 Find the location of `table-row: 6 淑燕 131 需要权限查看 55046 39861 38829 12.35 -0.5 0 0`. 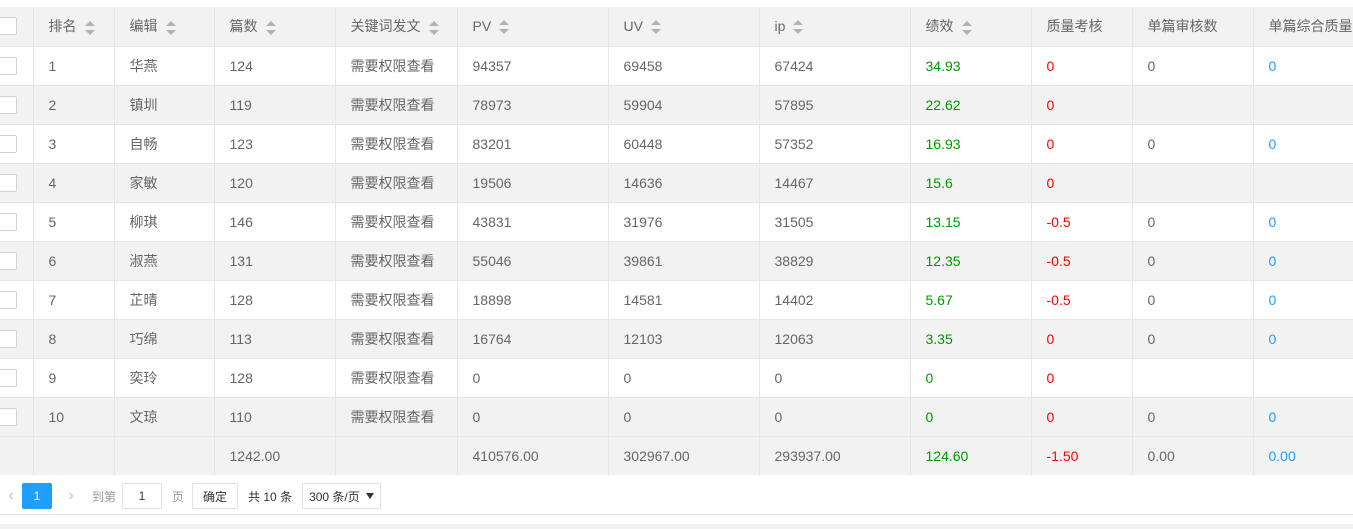

table-row: 6 淑燕 131 需要权限查看 55046 39861 38829 12.35 -0.5 0 0 is located at coordinates (676, 261).